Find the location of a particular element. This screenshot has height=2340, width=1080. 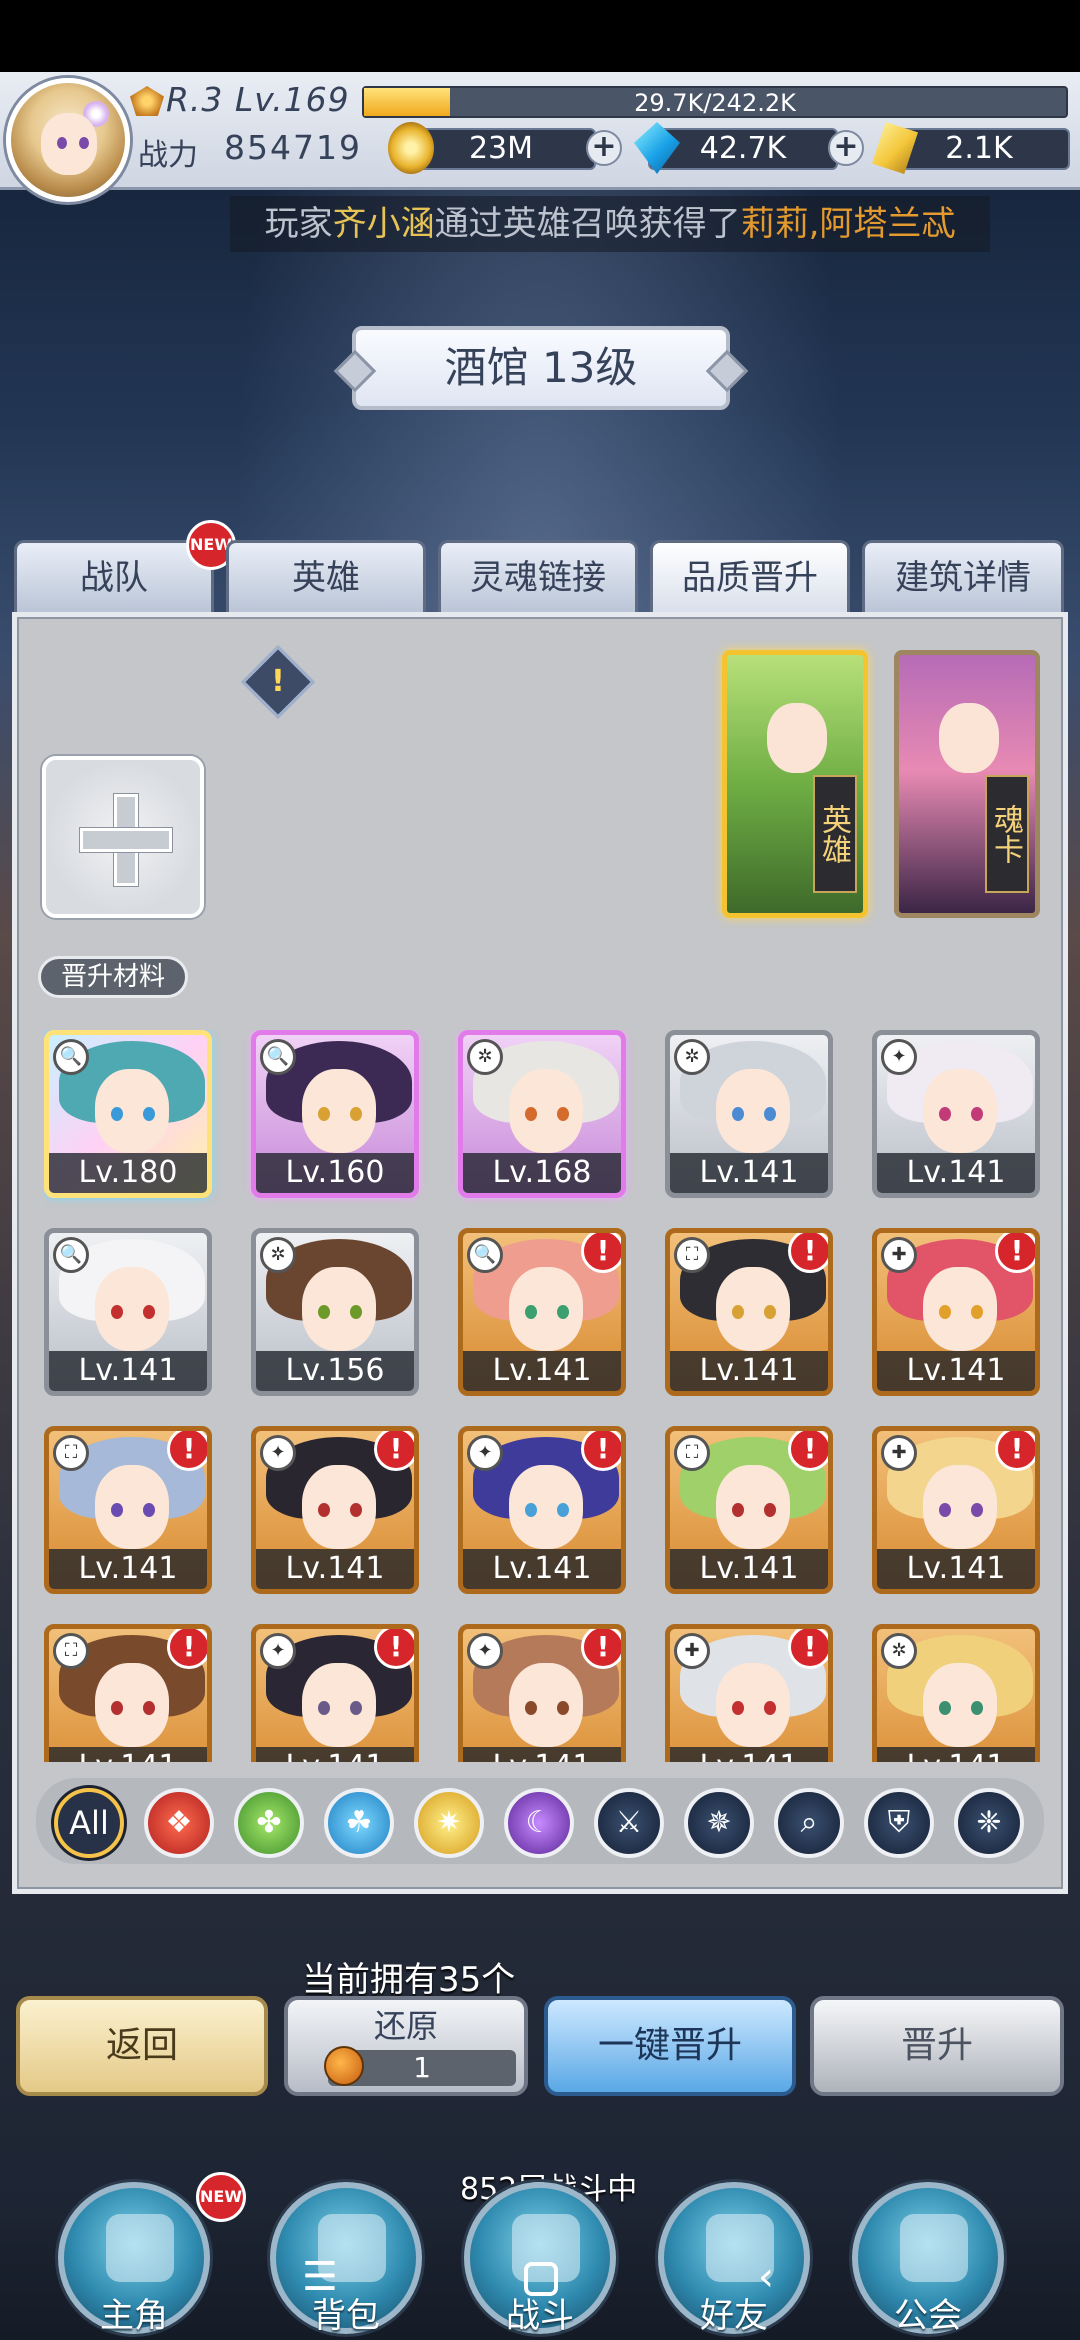

hero-card-label: 英雄 is located at coordinates (835, 834).